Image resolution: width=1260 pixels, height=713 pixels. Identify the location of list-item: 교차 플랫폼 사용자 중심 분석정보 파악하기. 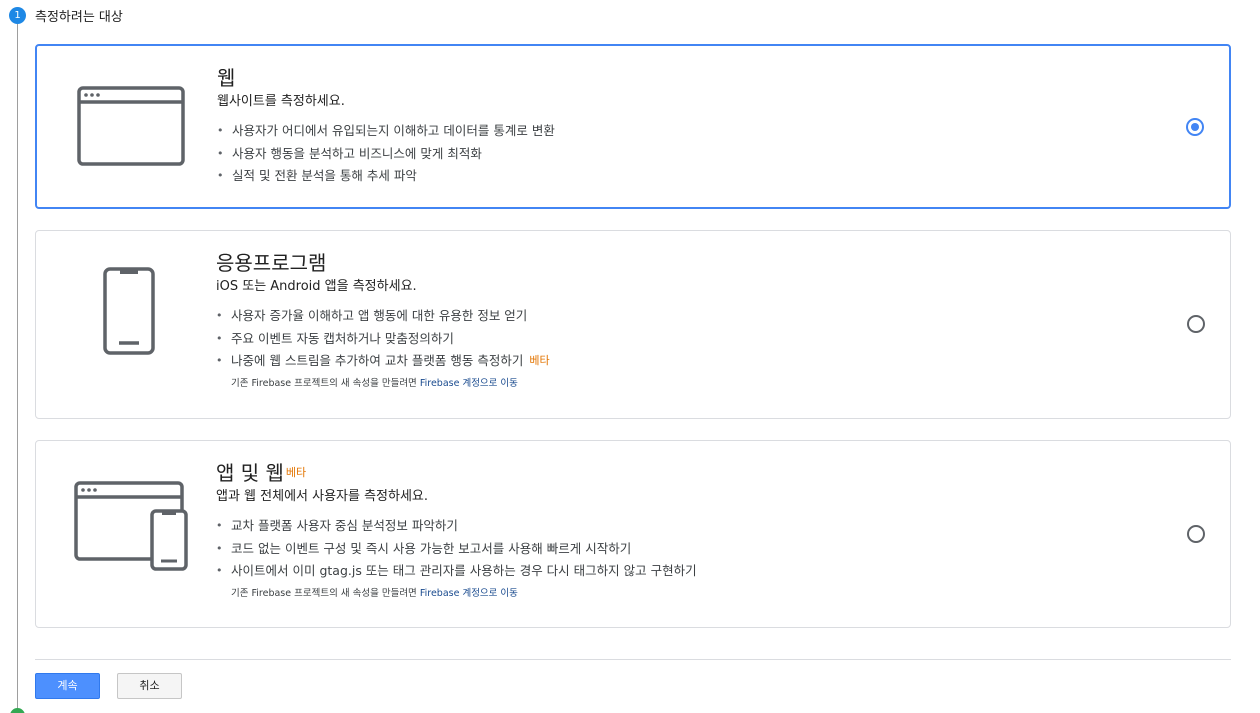
(456, 526).